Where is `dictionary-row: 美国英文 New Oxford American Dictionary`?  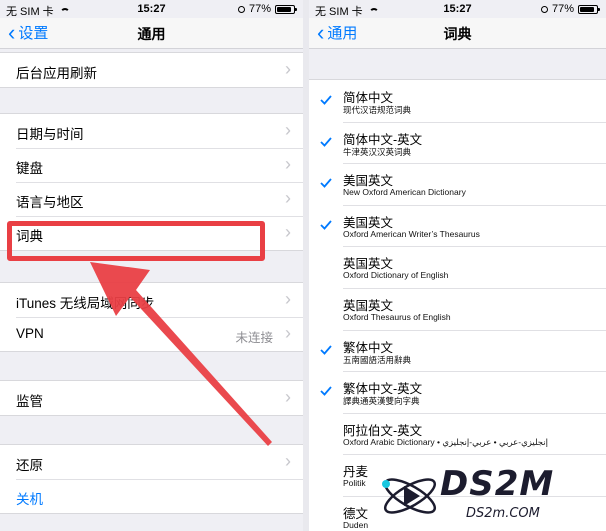
dictionary-row: 美国英文 New Oxford American Dictionary is located at coordinates (457, 184).